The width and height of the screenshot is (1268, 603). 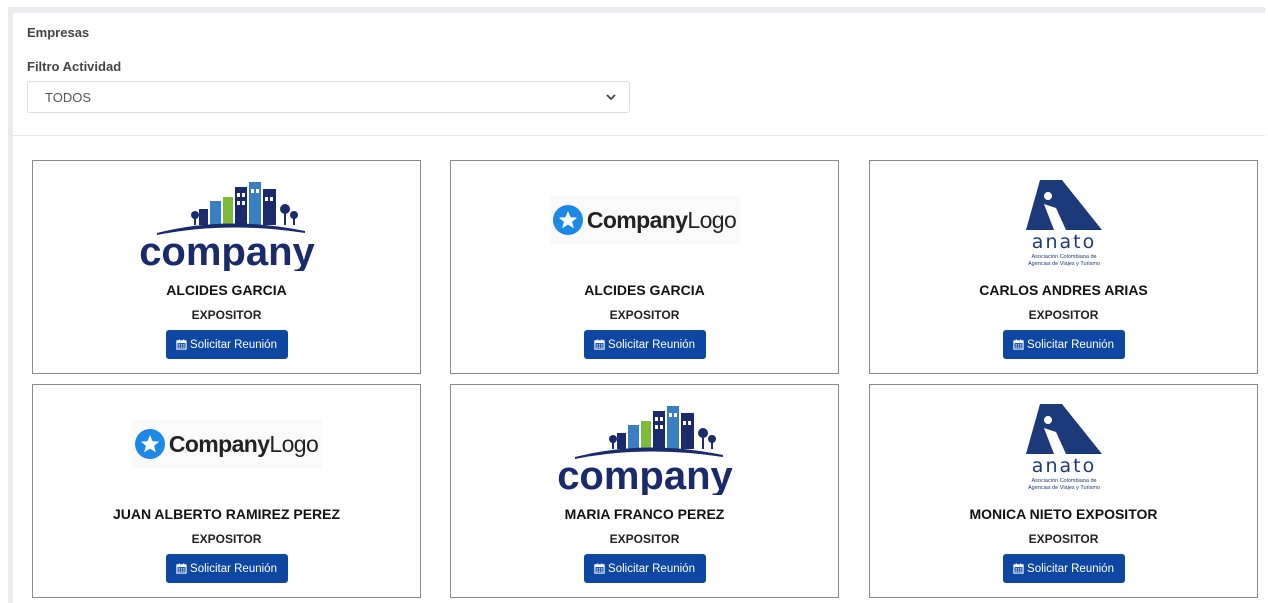 What do you see at coordinates (611, 97) in the screenshot?
I see `chevron-down-icon` at bounding box center [611, 97].